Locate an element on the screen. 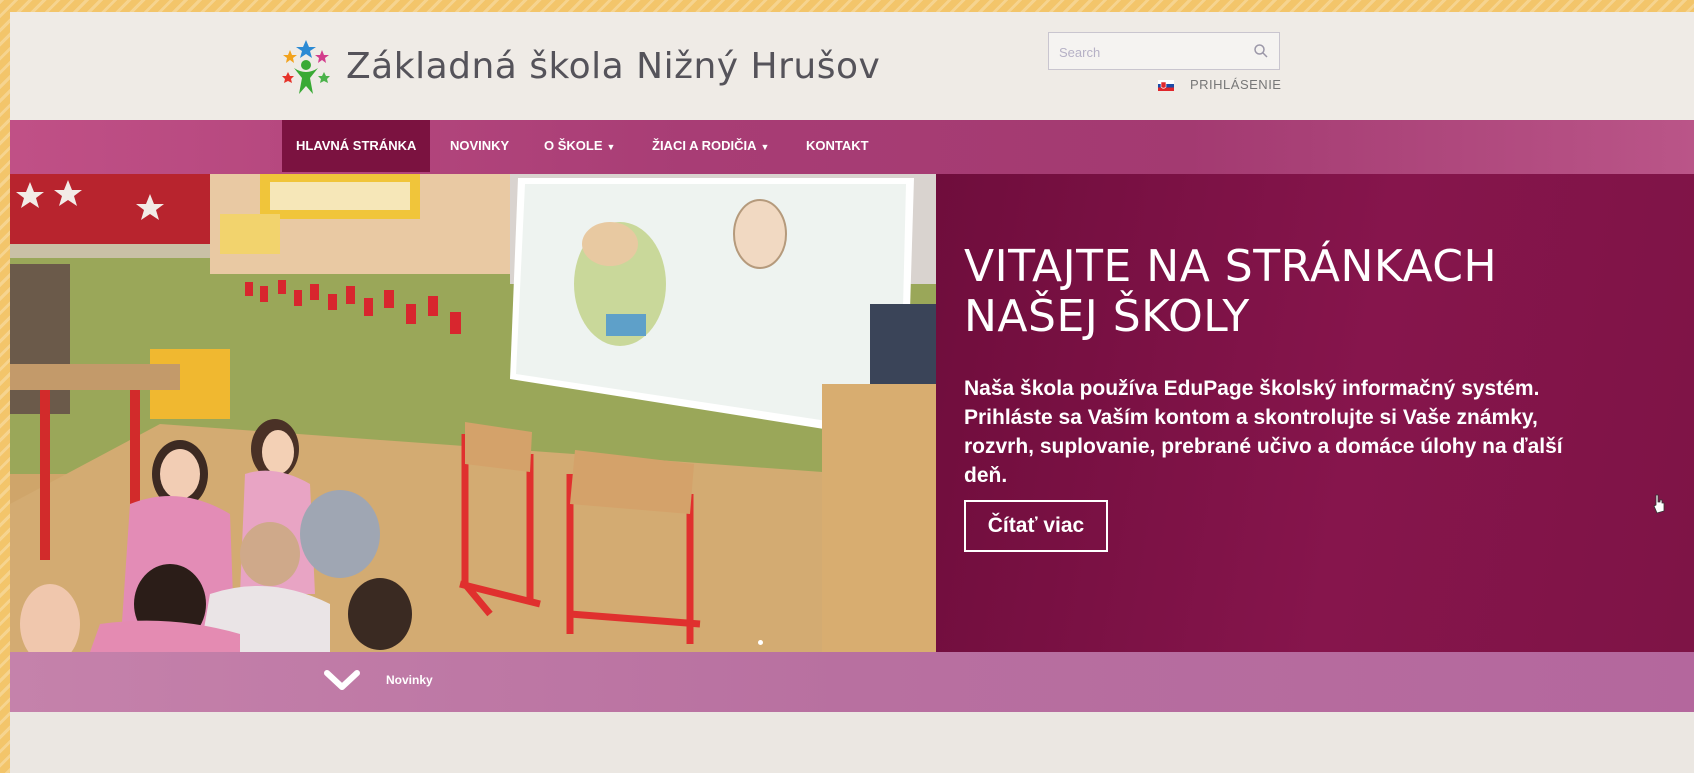 The image size is (1694, 773). slovak-flag-icon is located at coordinates (1166, 85).